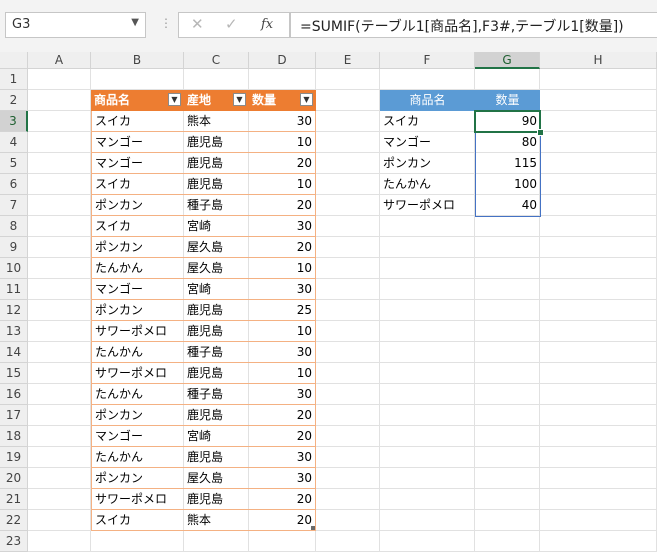 This screenshot has width=657, height=555. What do you see at coordinates (507, 163) in the screenshot?
I see `summary-quantity-cell: 115` at bounding box center [507, 163].